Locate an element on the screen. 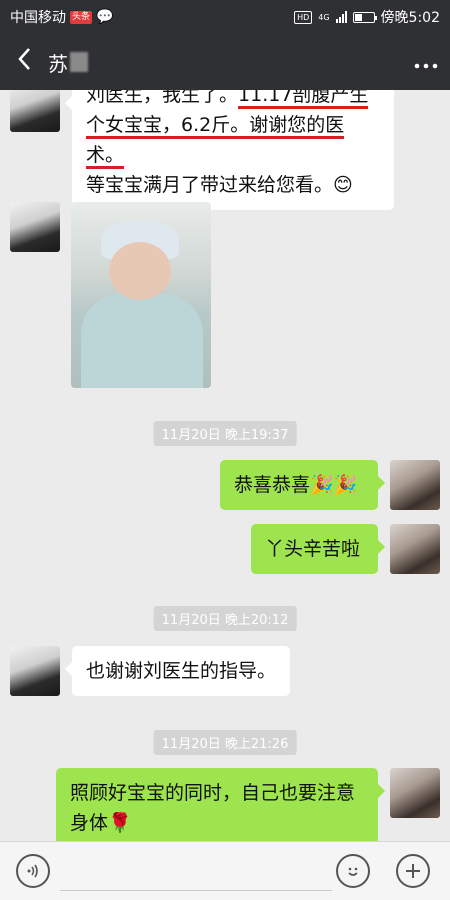 This screenshot has height=900, width=450. redacted-name is located at coordinates (79, 62).